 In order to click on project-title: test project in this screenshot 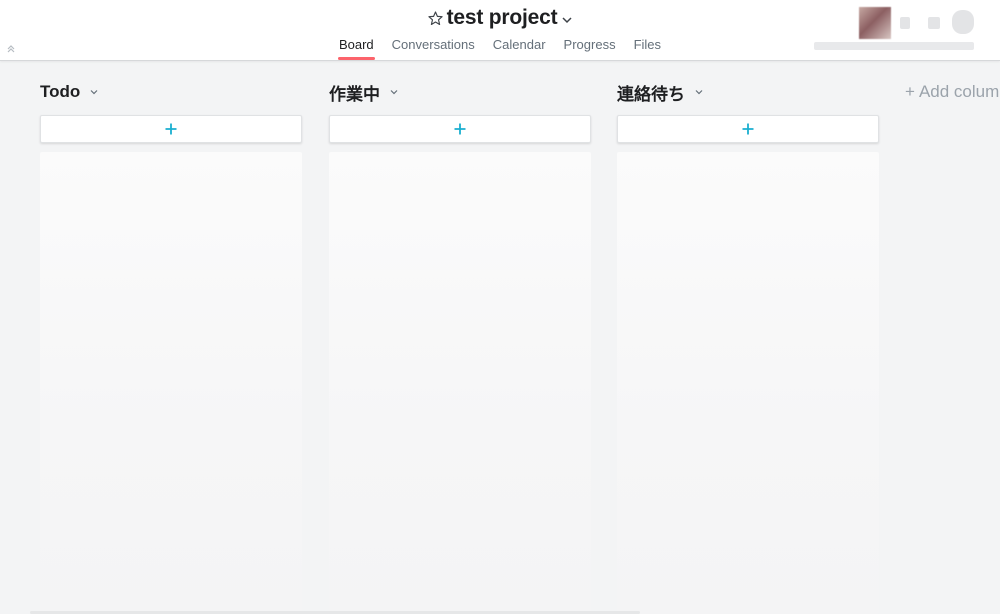, I will do `click(502, 18)`.